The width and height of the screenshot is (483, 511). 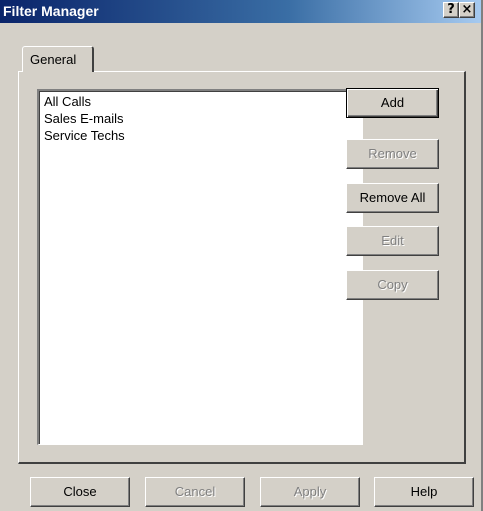 What do you see at coordinates (80, 492) in the screenshot?
I see `close-button: Close` at bounding box center [80, 492].